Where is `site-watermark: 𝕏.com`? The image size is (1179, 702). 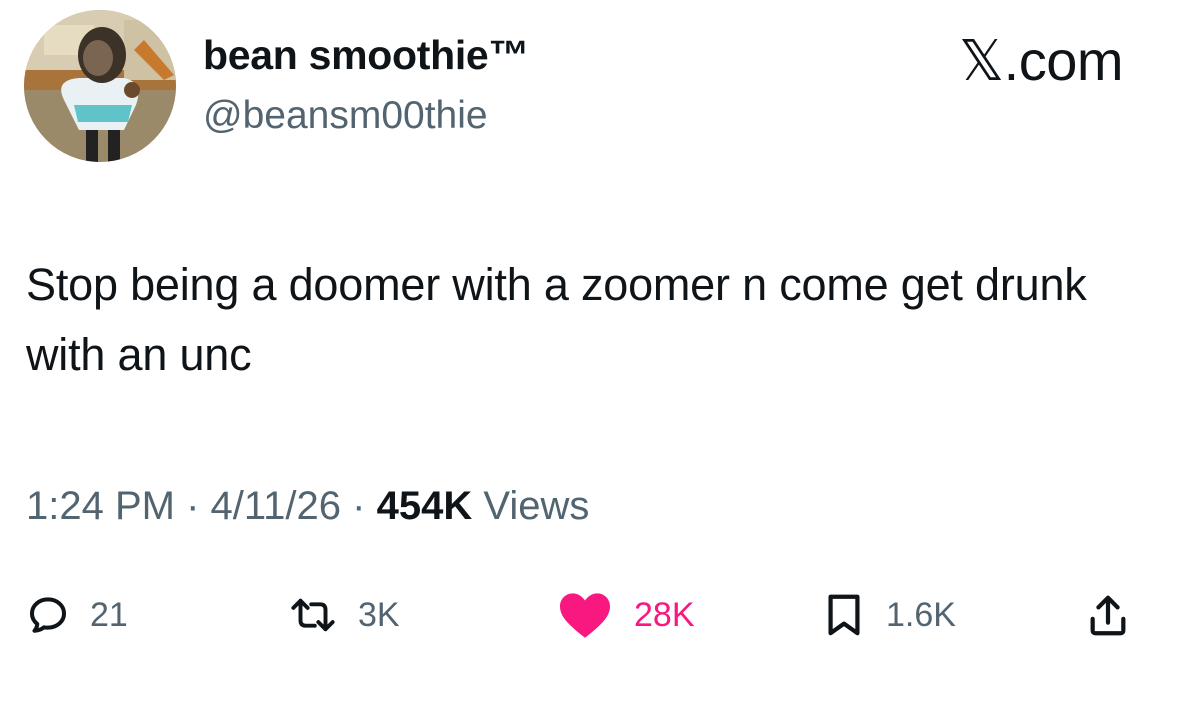 site-watermark: 𝕏.com is located at coordinates (1041, 60).